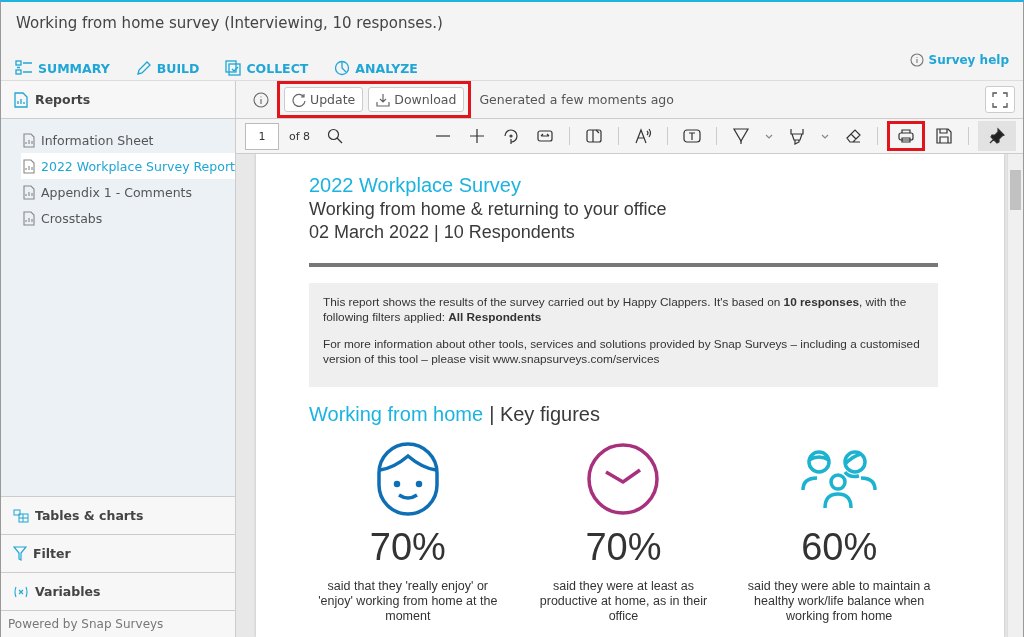 The image size is (1024, 637). I want to click on report-item: Information Sheet, so click(118, 140).